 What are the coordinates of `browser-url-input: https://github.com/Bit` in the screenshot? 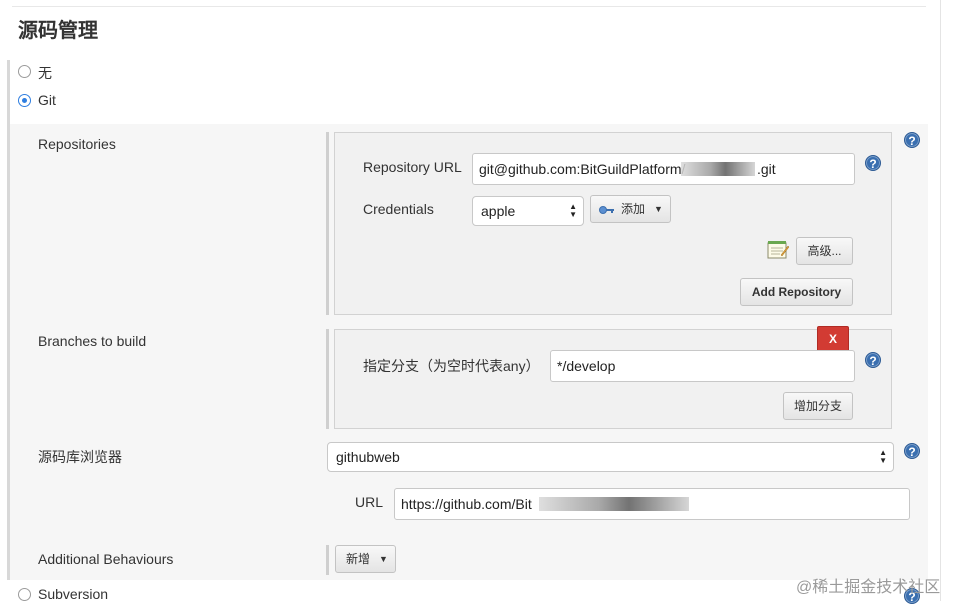 It's located at (652, 504).